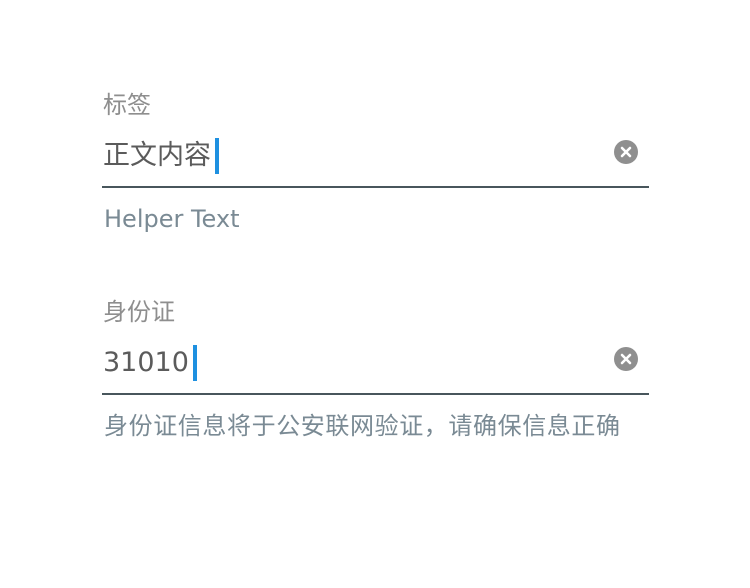 This screenshot has width=750, height=588. What do you see at coordinates (146, 362) in the screenshot?
I see `input-value: 31010` at bounding box center [146, 362].